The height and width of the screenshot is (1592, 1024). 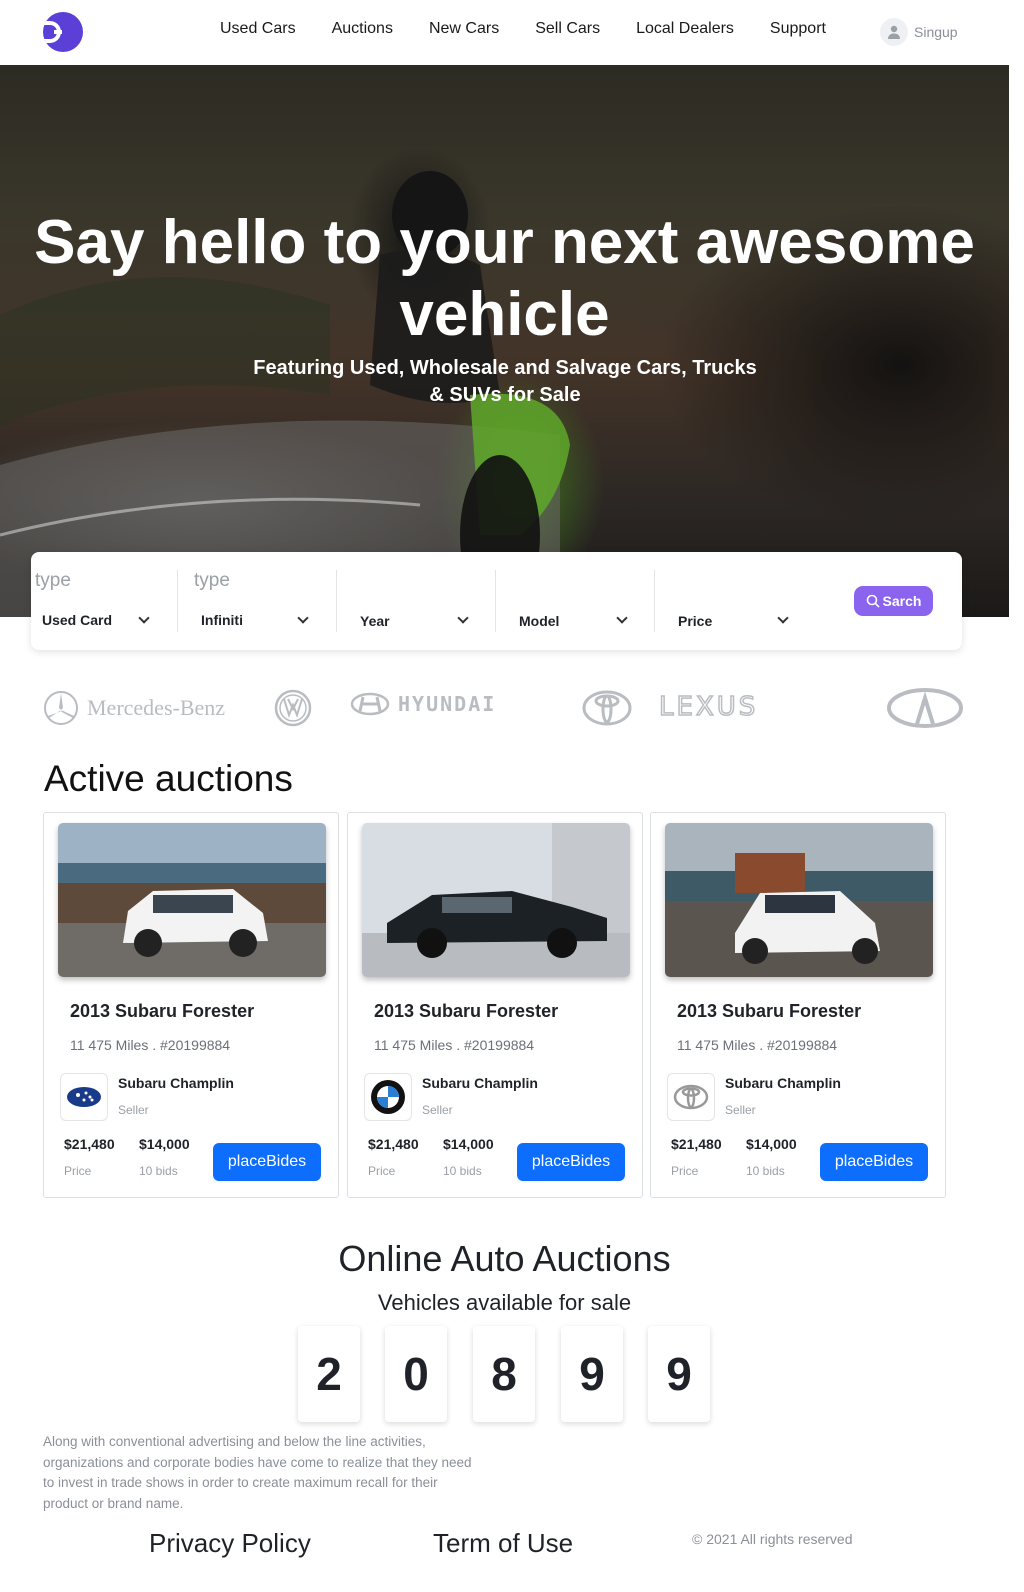 I want to click on counter-digit: 0, so click(x=416, y=1374).